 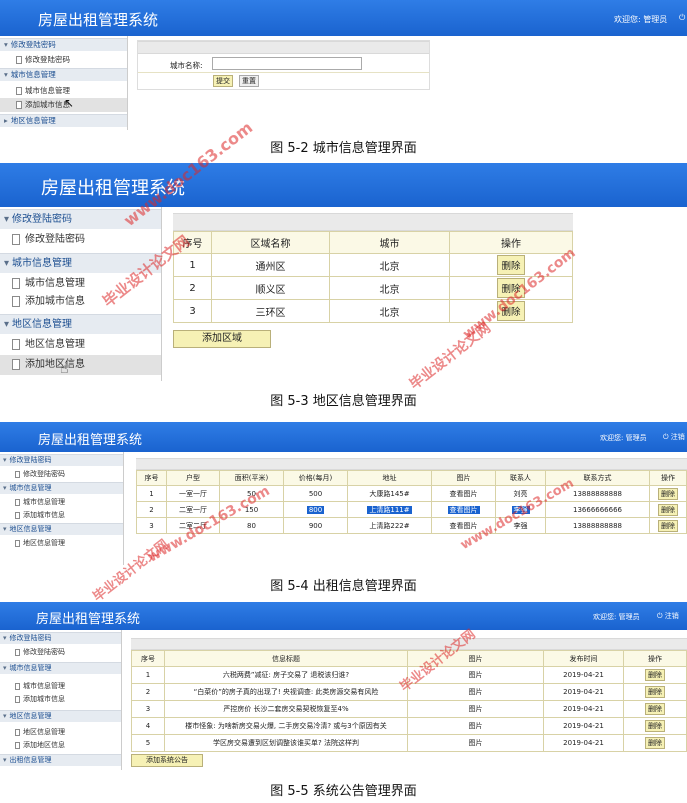 I want to click on reset-button: 重置, so click(x=249, y=81).